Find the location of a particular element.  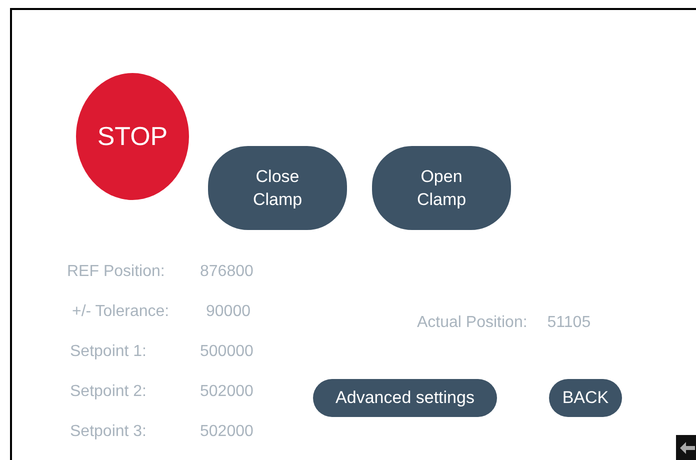

nav-button: Advanced settings is located at coordinates (405, 398).